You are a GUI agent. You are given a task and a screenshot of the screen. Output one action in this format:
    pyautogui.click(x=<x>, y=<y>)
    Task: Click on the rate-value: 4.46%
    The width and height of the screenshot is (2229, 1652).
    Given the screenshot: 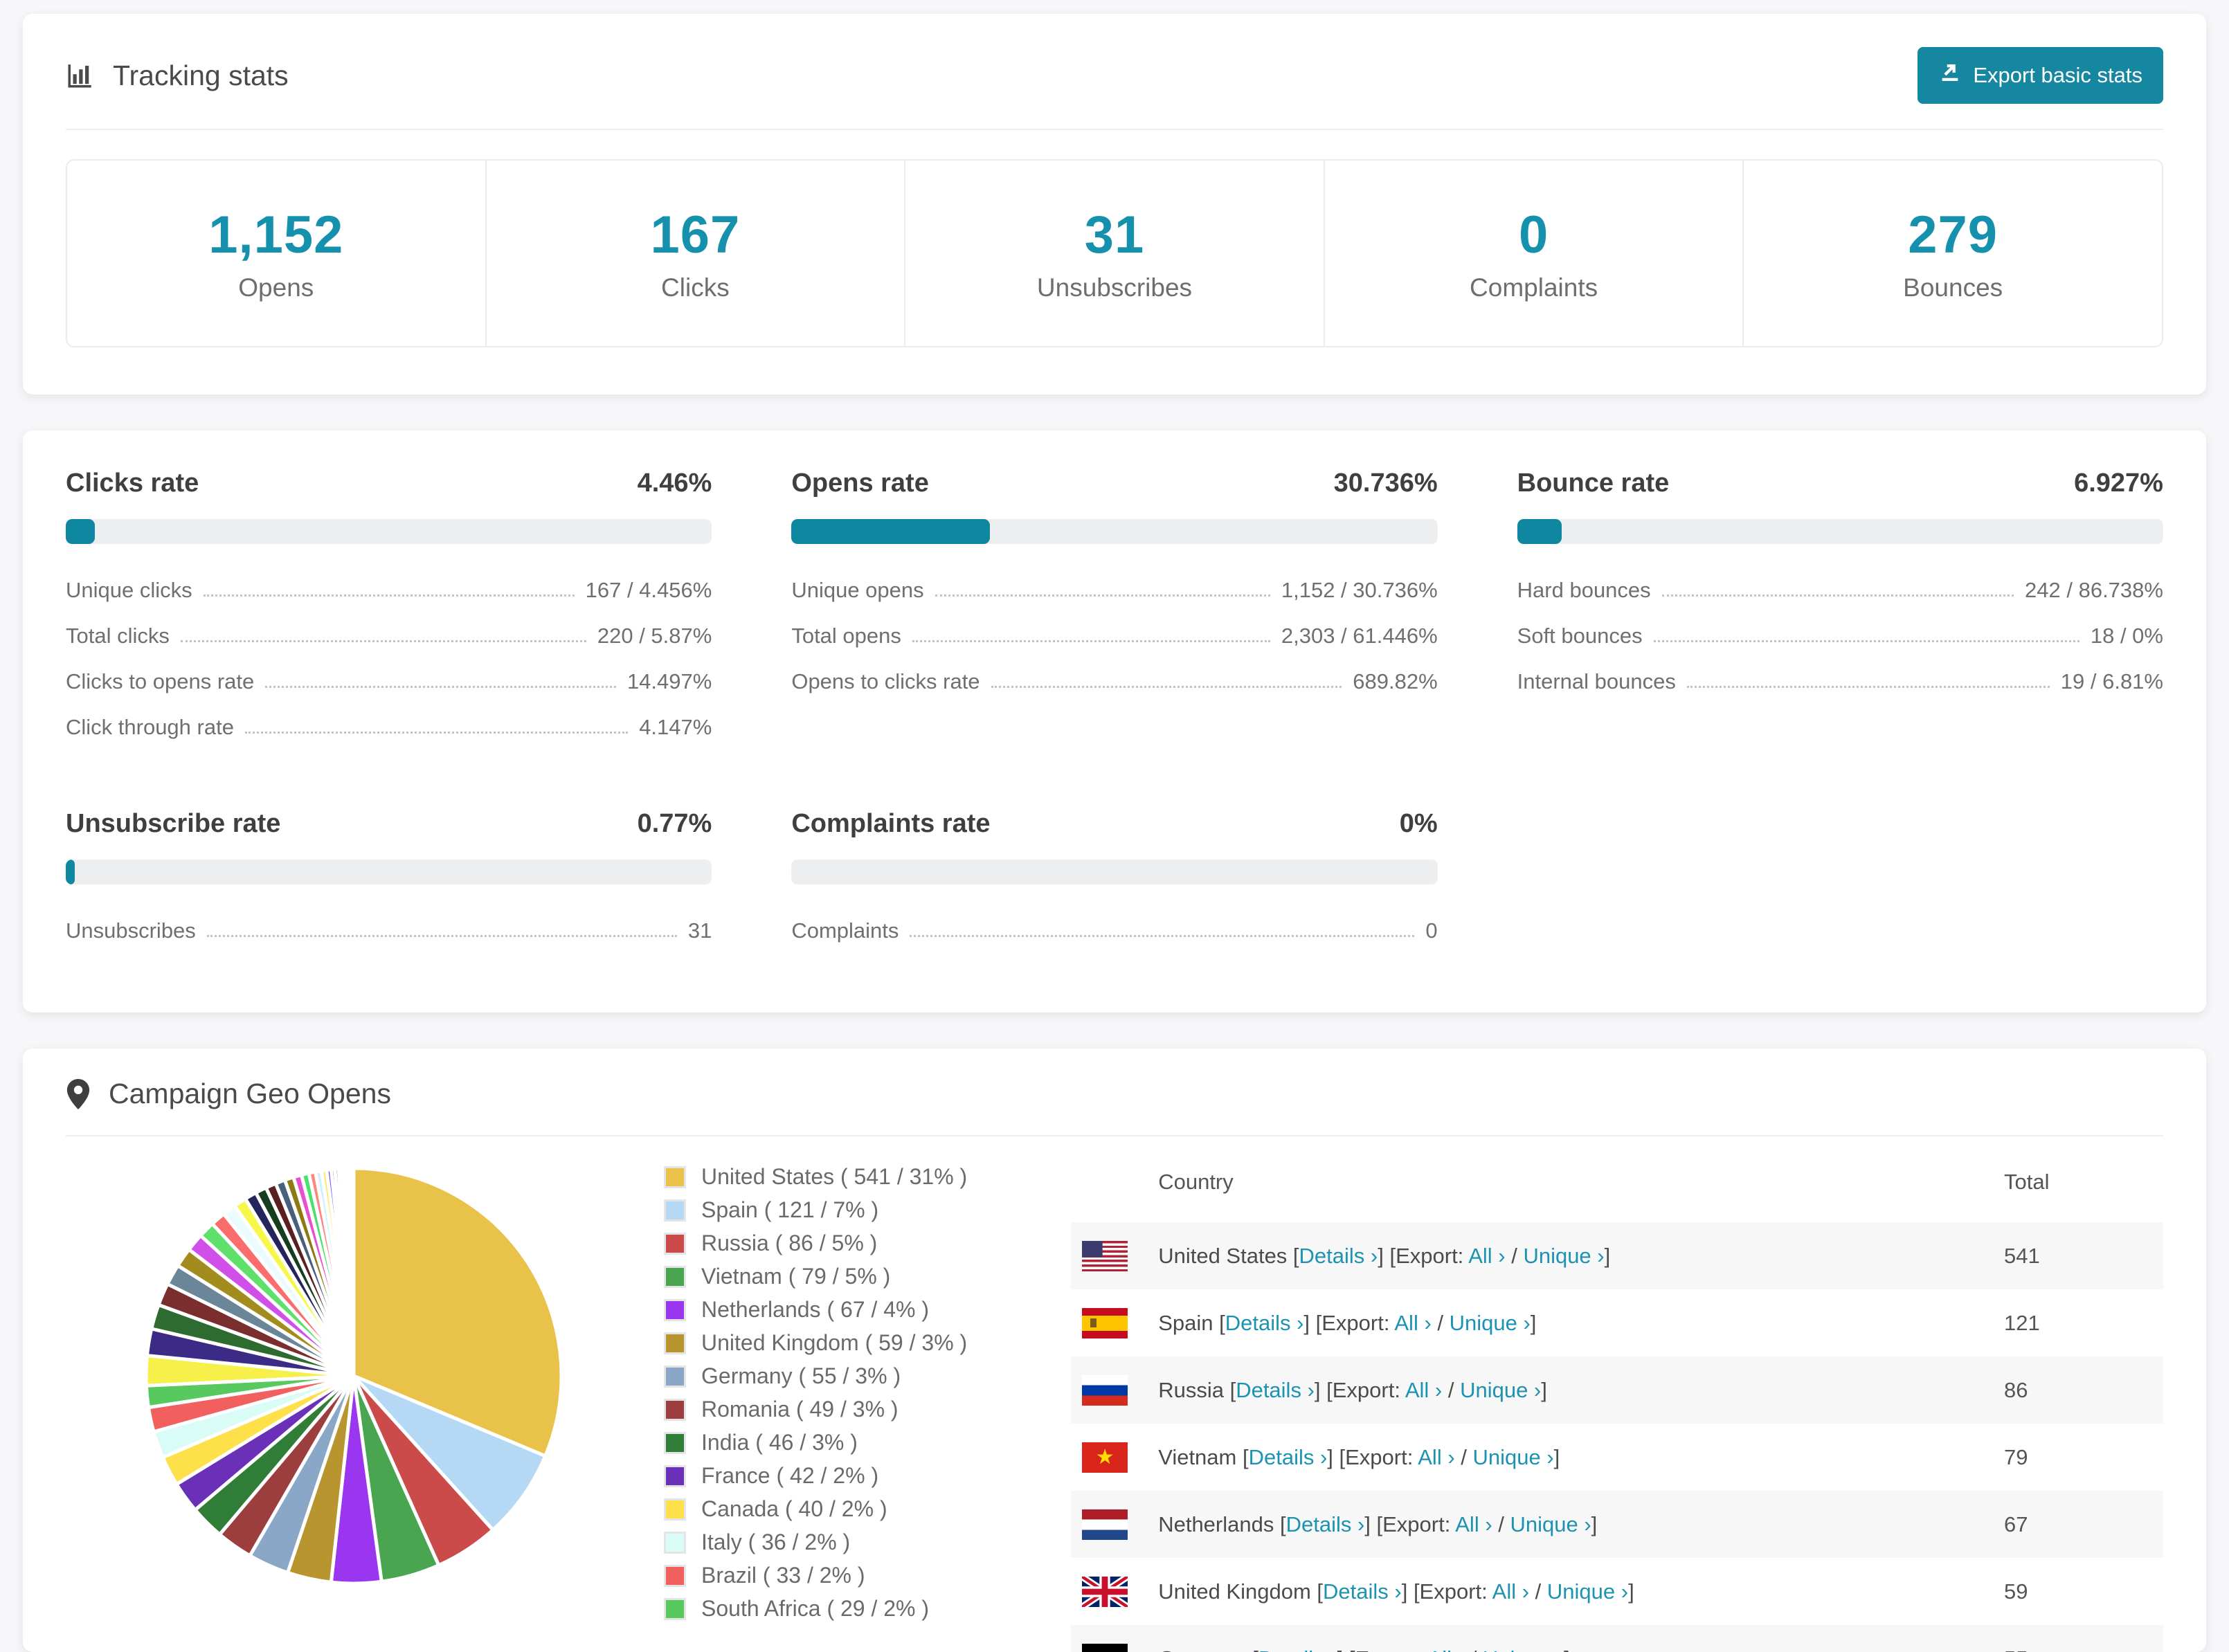 What is the action you would take?
    pyautogui.click(x=675, y=484)
    